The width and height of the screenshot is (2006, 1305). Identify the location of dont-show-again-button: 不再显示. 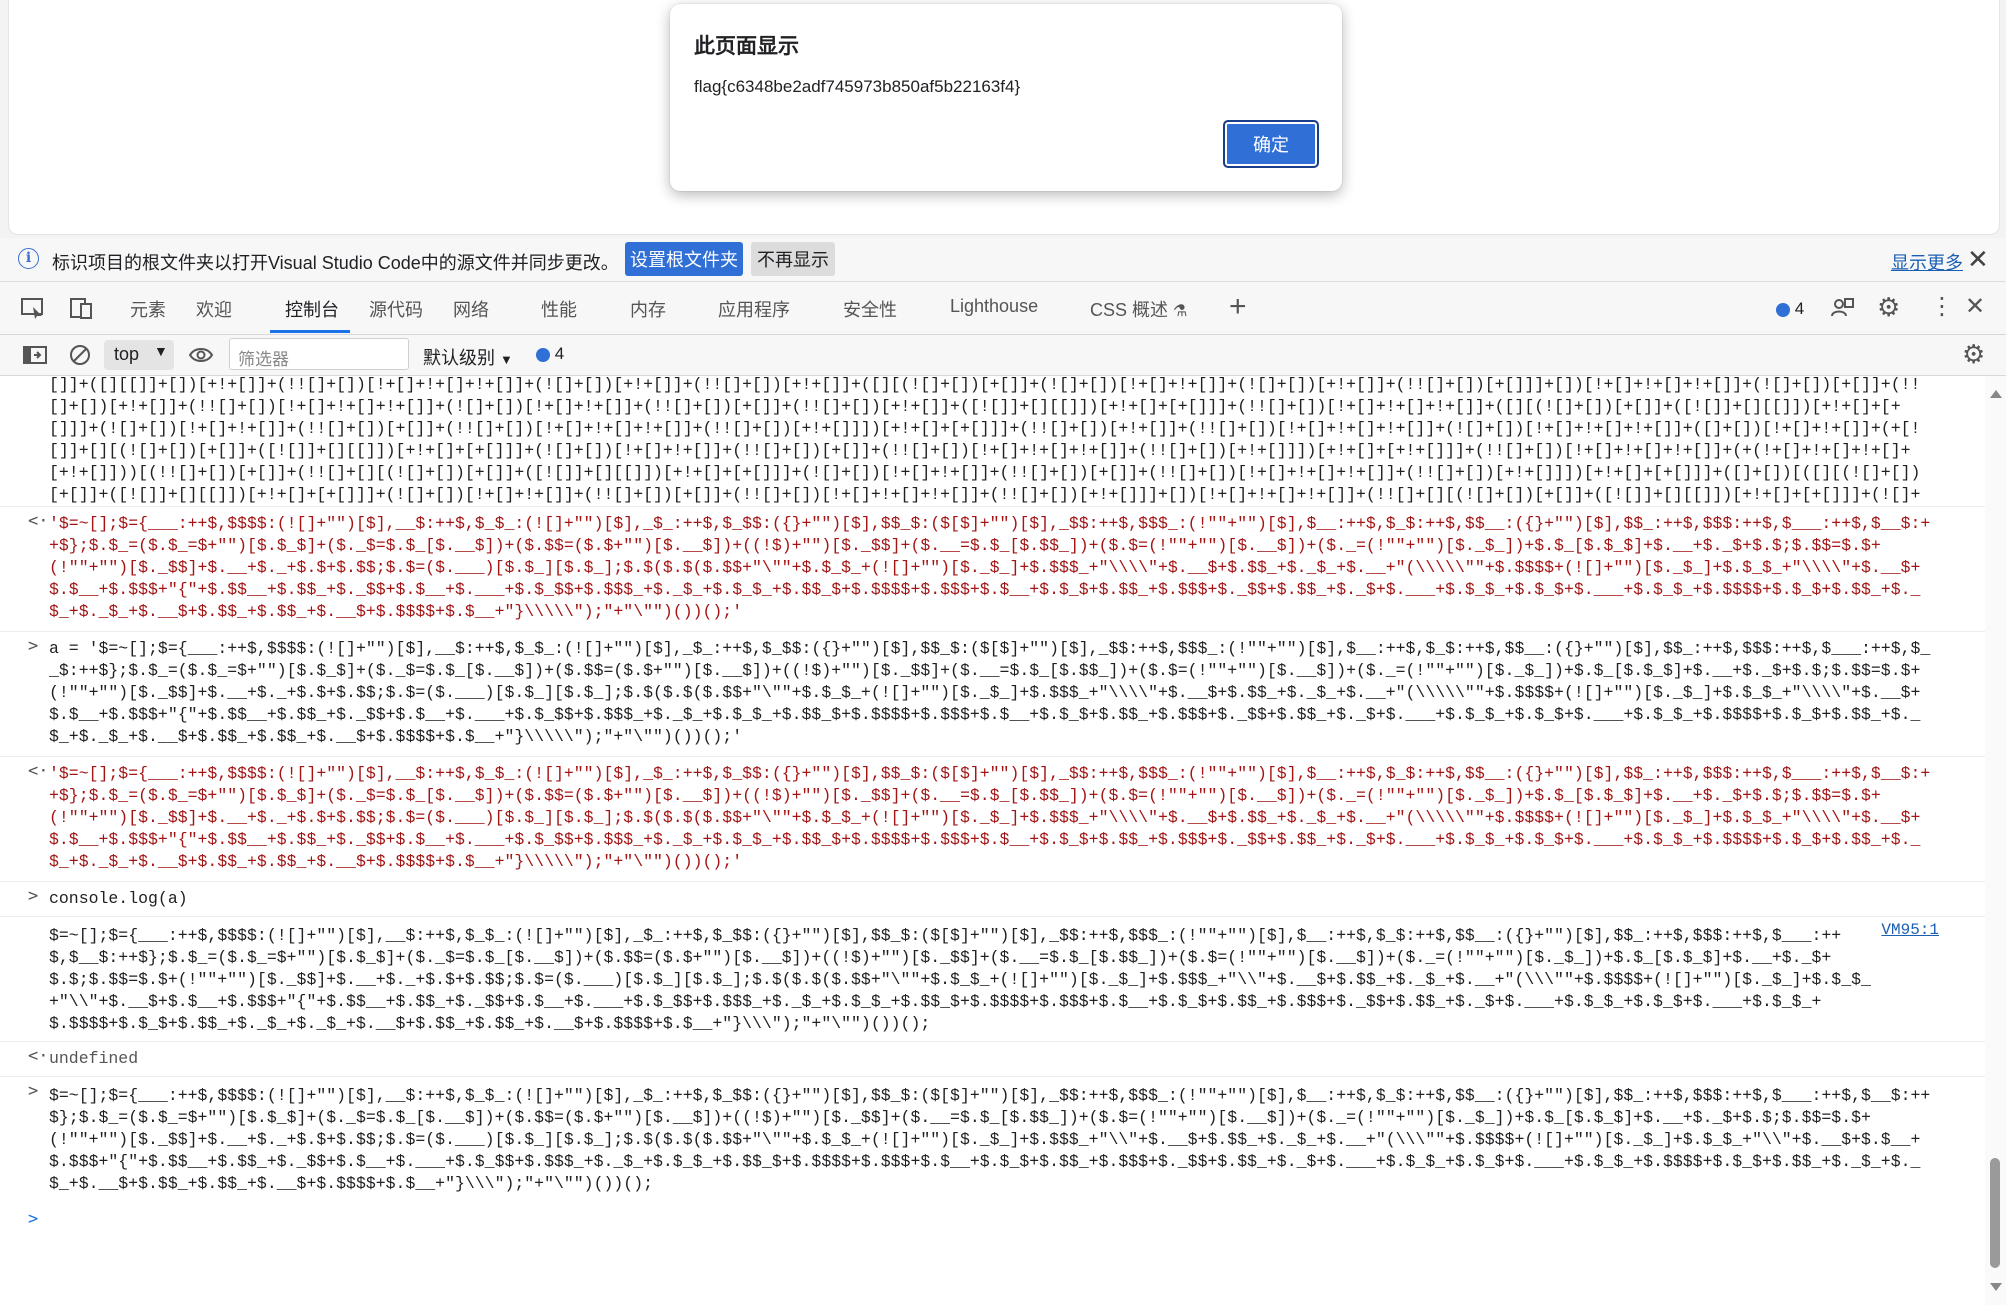
(793, 259).